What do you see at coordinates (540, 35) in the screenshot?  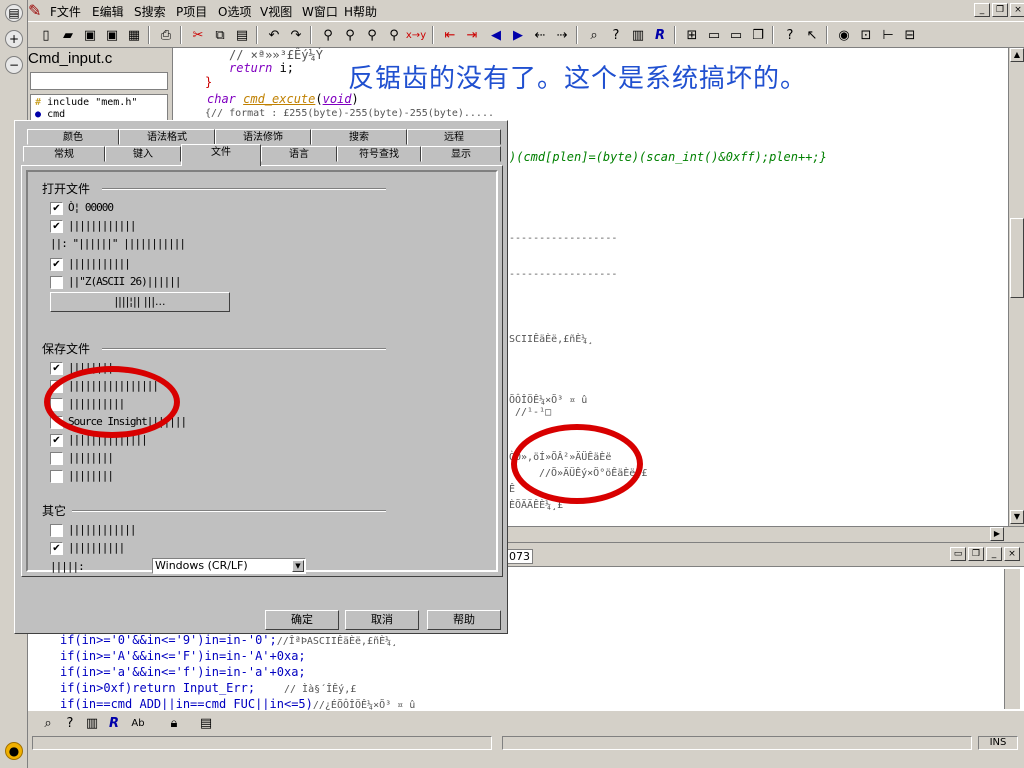 I see `jump-back-icon: ⇠` at bounding box center [540, 35].